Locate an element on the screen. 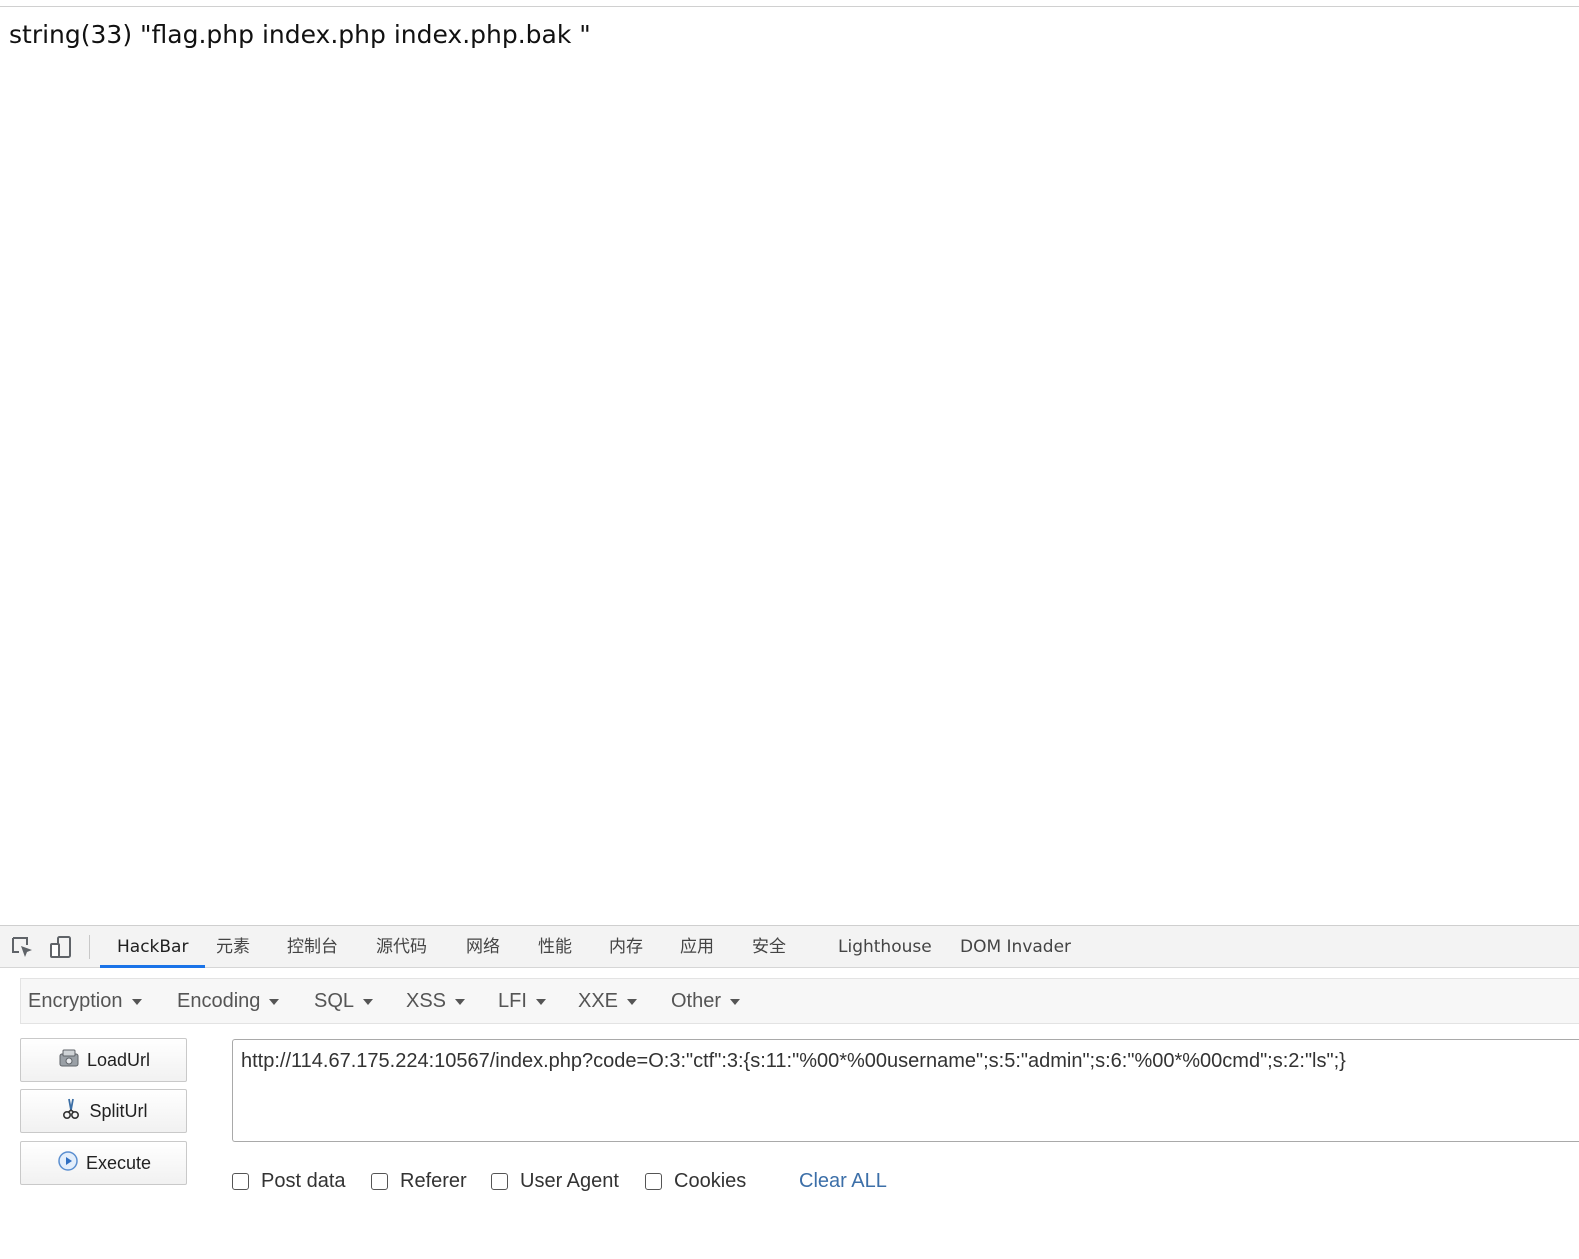  menu-encryption: Encryption is located at coordinates (85, 1001).